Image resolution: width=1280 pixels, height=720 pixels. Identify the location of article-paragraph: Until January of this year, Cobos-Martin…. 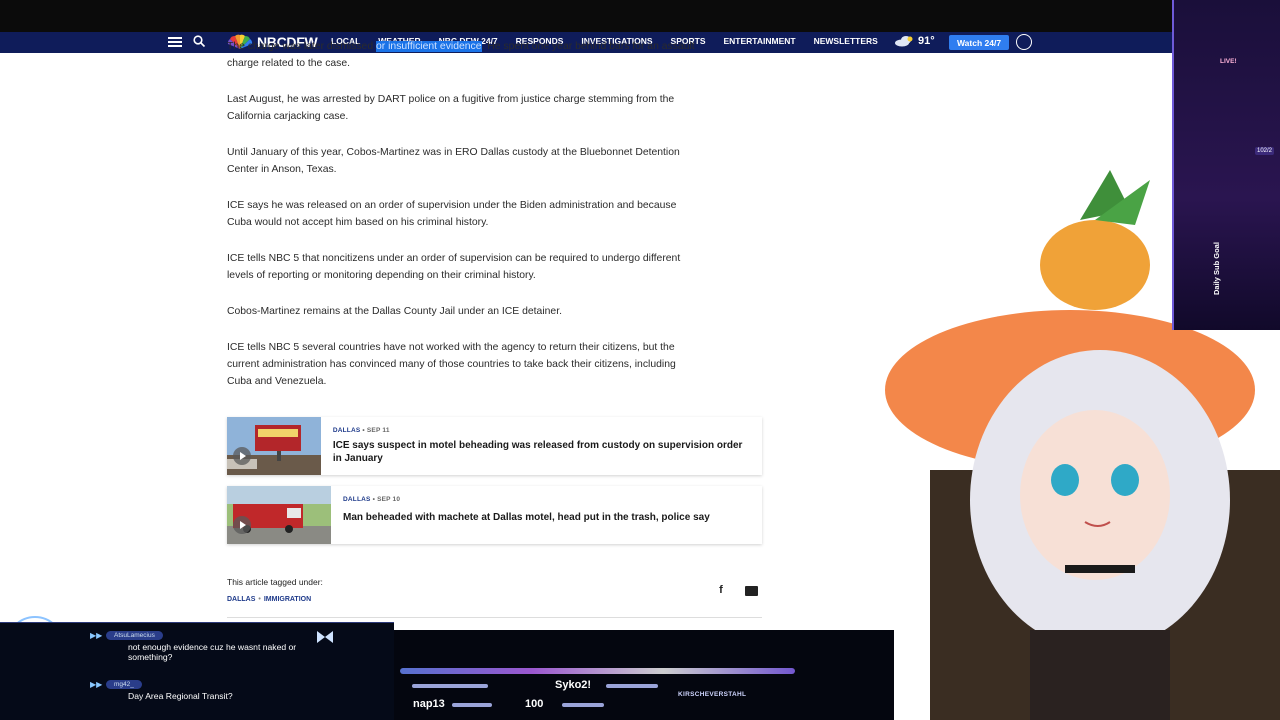
(453, 161).